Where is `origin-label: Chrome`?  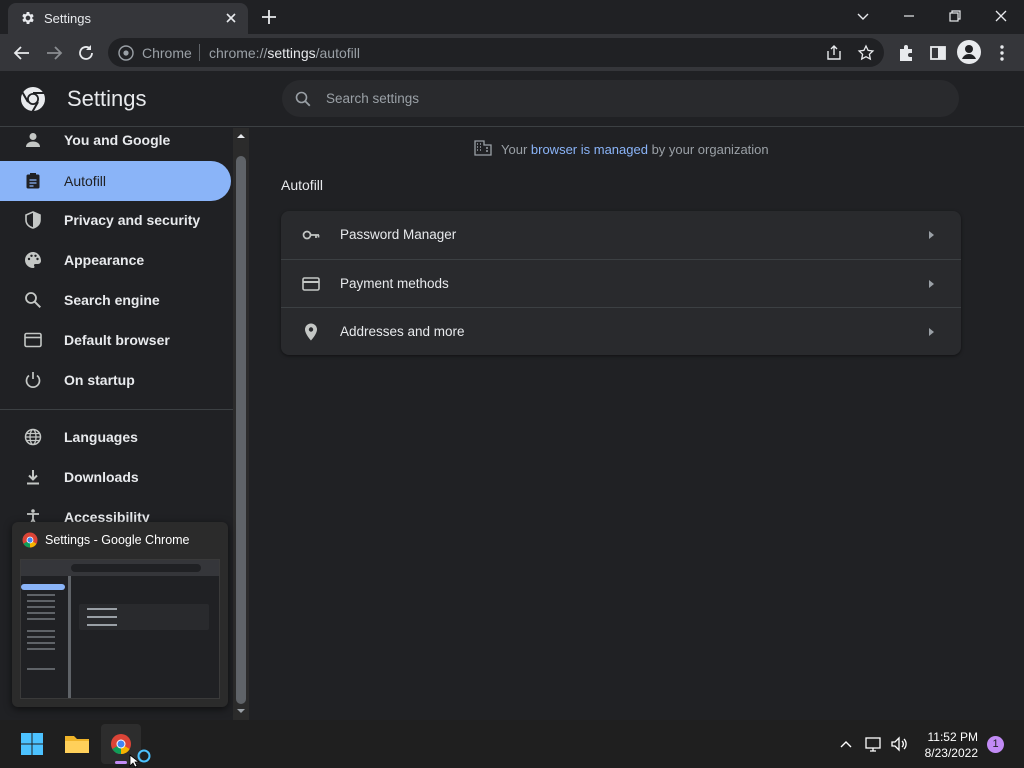
origin-label: Chrome is located at coordinates (167, 53).